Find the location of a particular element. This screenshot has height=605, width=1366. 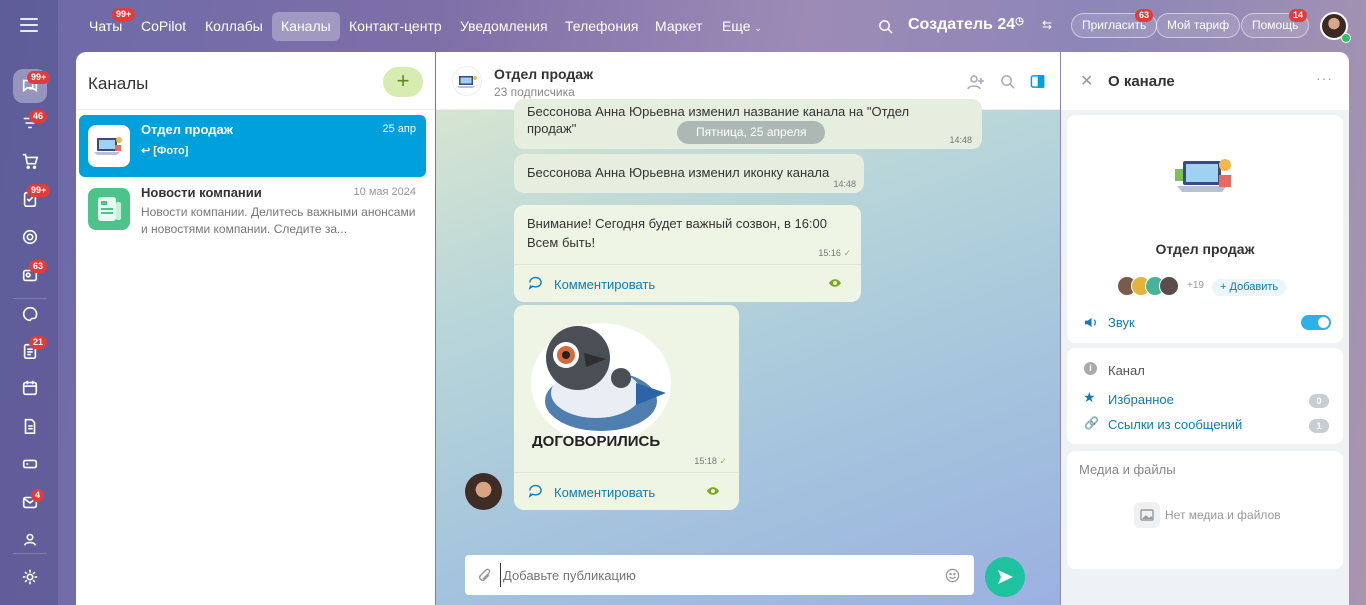

channel-name: Отдел продаж is located at coordinates (187, 129).